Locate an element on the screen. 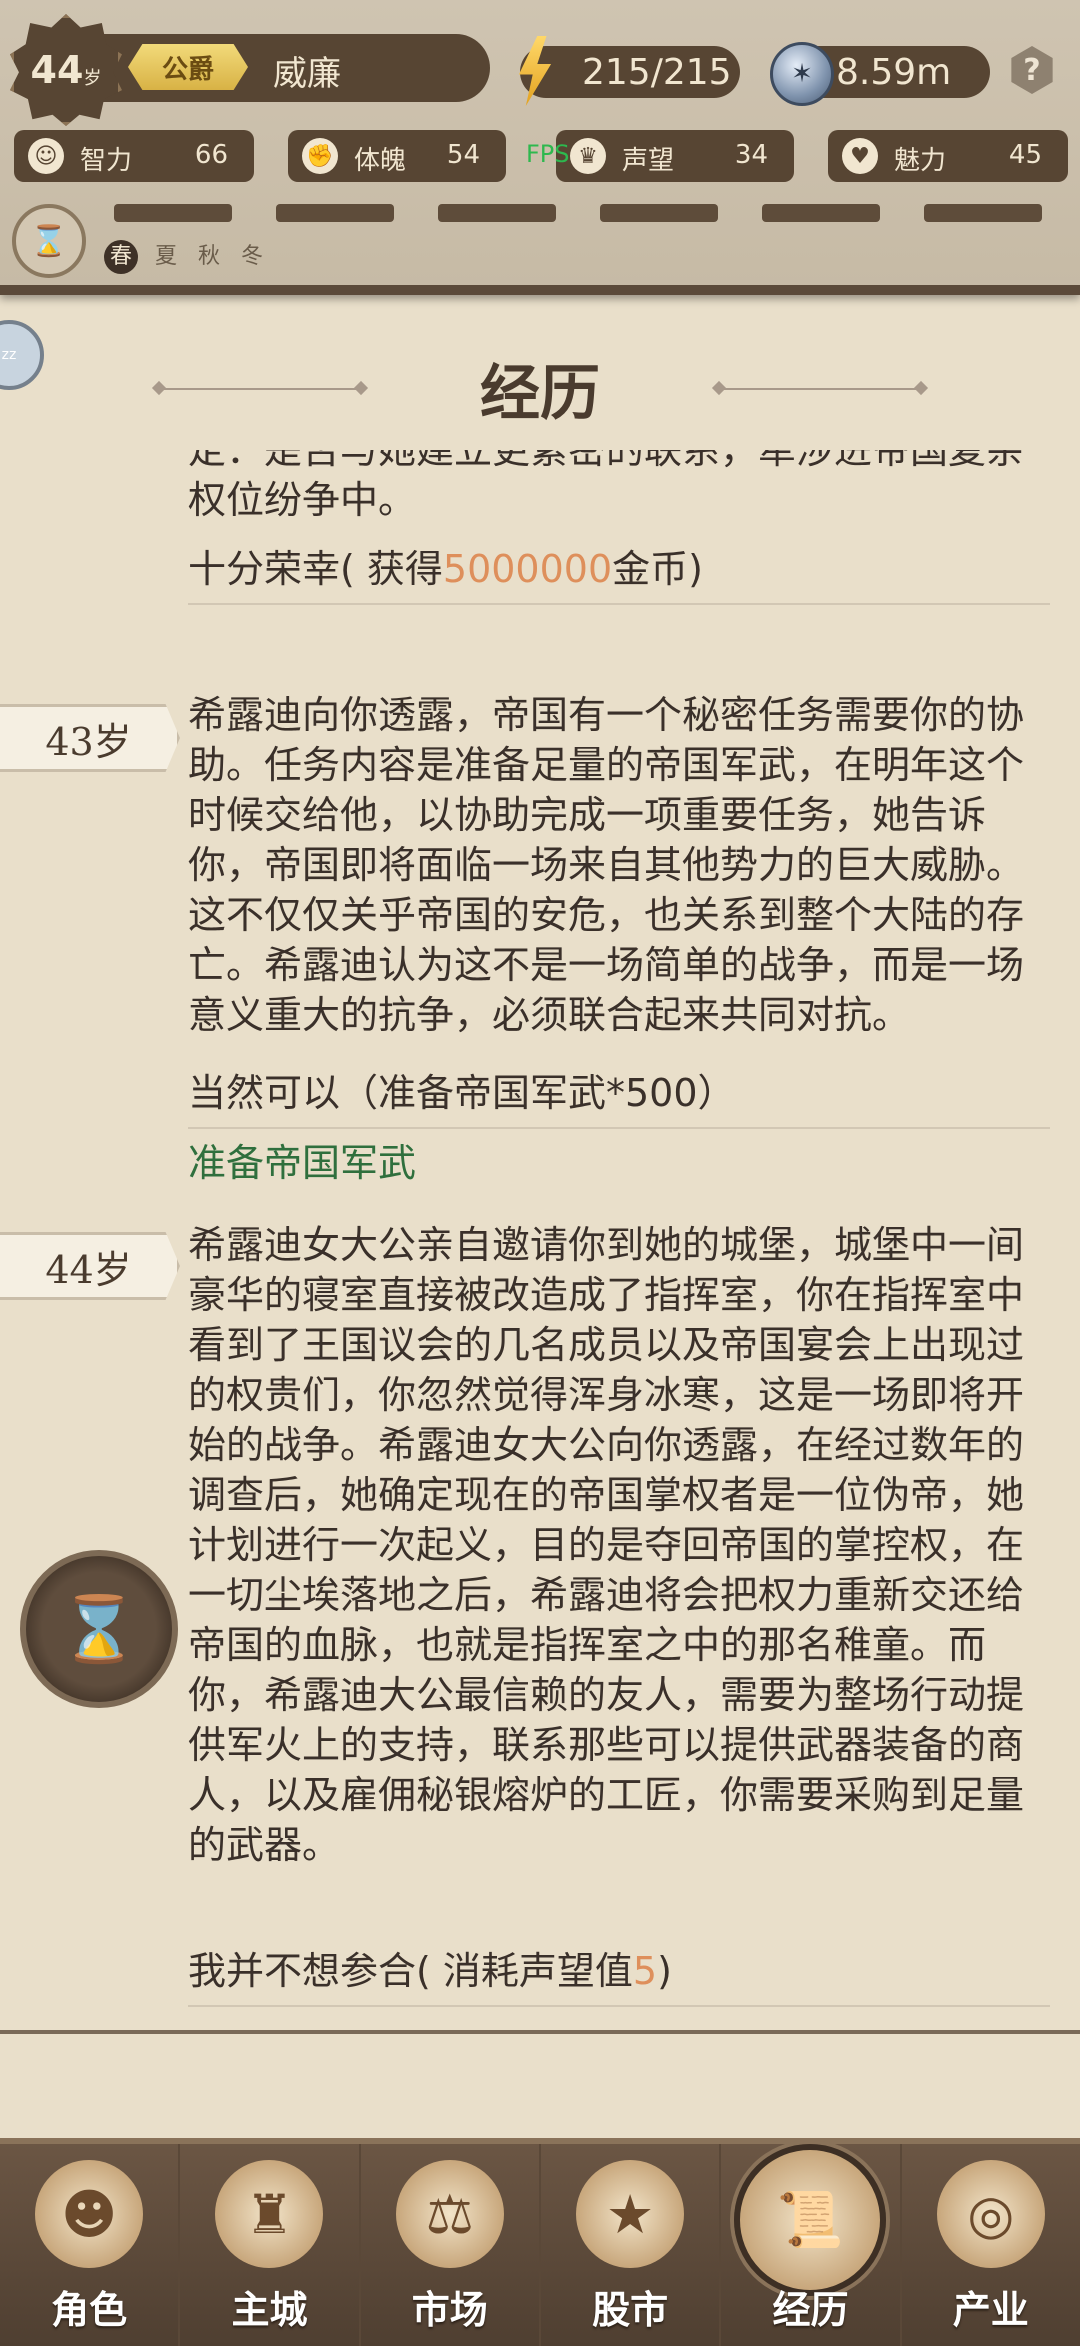  age-badge: 44 岁 is located at coordinates (66, 70).